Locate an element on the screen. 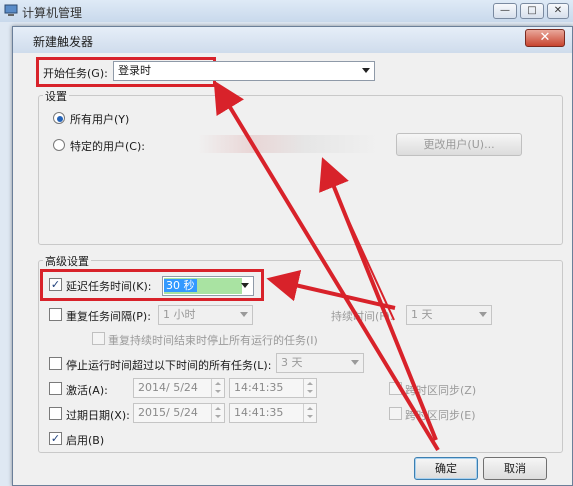 Image resolution: width=573 pixels, height=486 pixels. duration-value: 1 天 is located at coordinates (422, 314).